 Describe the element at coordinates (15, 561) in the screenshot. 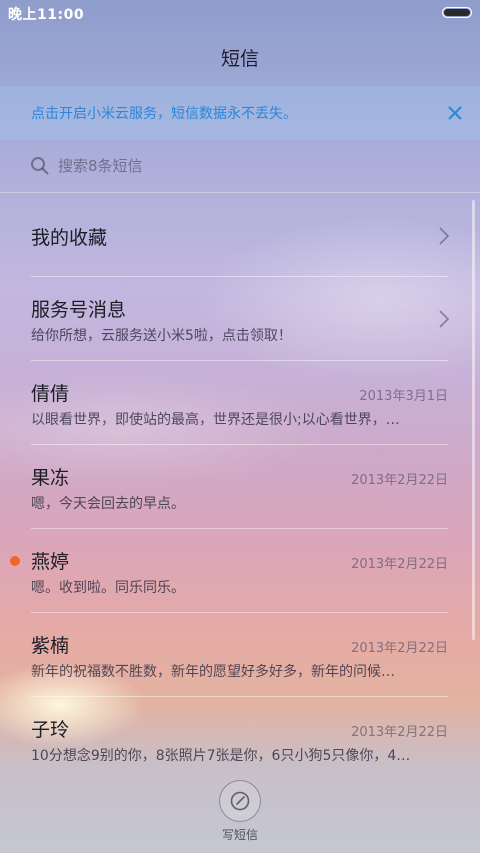

I see `unread-dot-icon` at that location.